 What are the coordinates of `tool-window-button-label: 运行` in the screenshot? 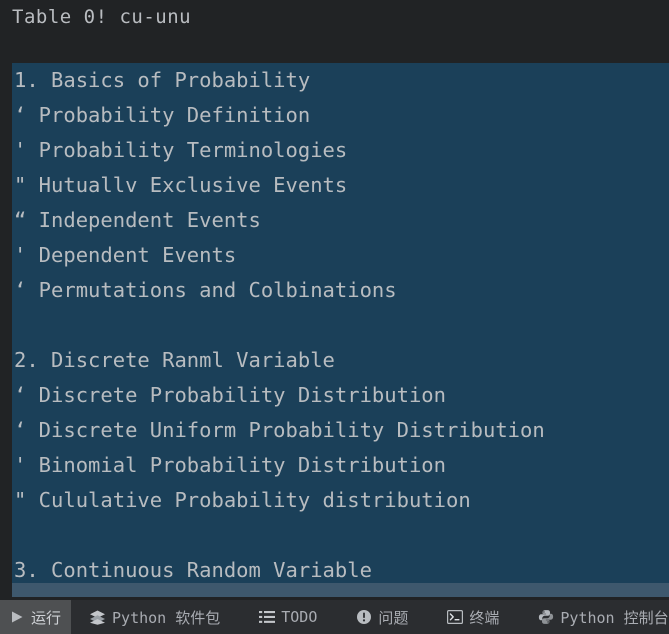 It's located at (46, 617).